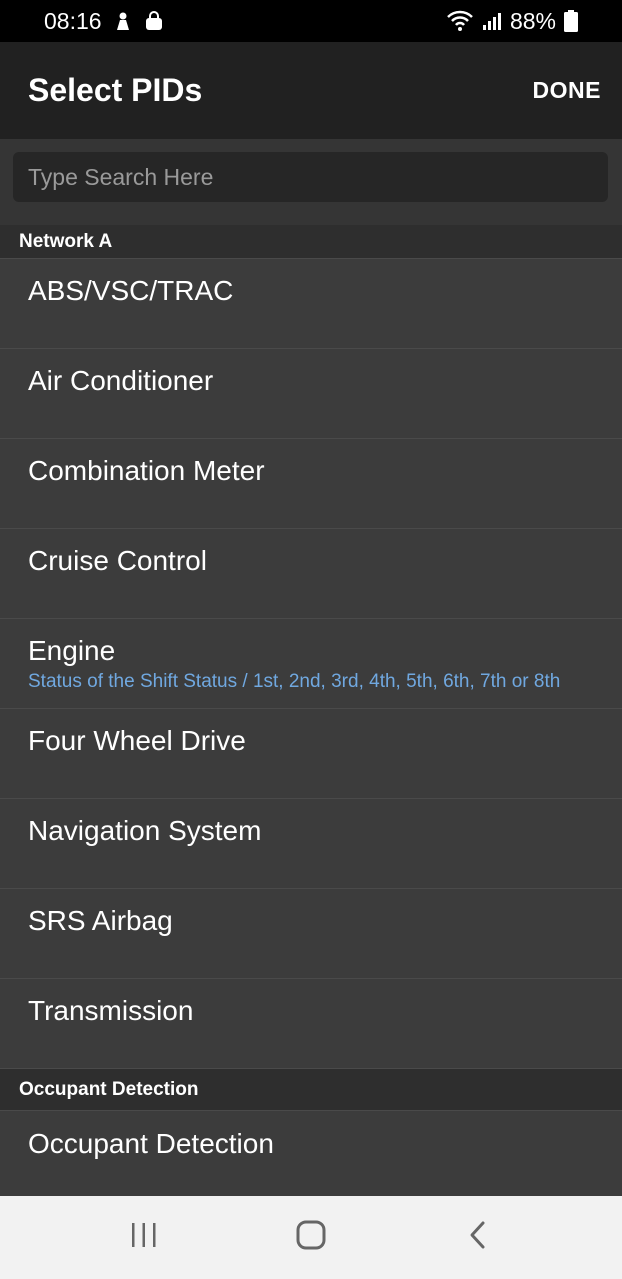 The image size is (622, 1279). I want to click on section-header-occupant-detection: Occupant Detection, so click(311, 1090).